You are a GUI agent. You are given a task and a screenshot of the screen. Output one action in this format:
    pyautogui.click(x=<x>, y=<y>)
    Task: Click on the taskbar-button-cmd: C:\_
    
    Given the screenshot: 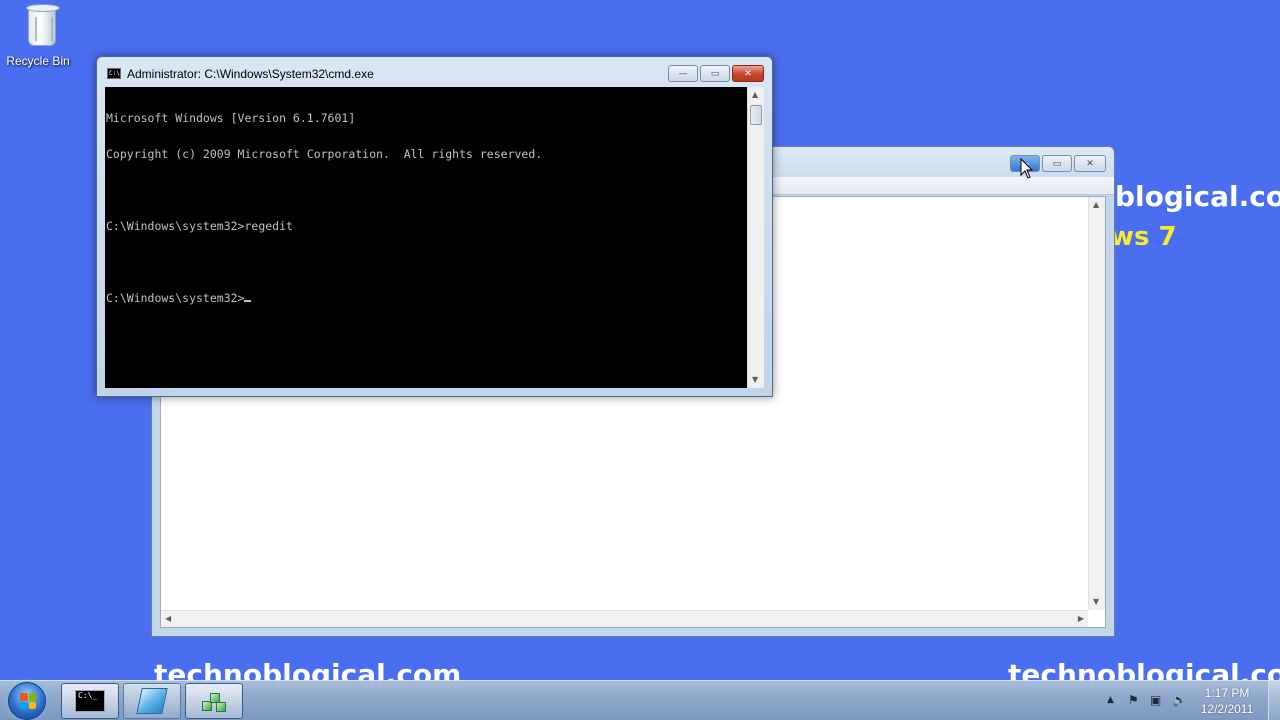 What is the action you would take?
    pyautogui.click(x=90, y=701)
    